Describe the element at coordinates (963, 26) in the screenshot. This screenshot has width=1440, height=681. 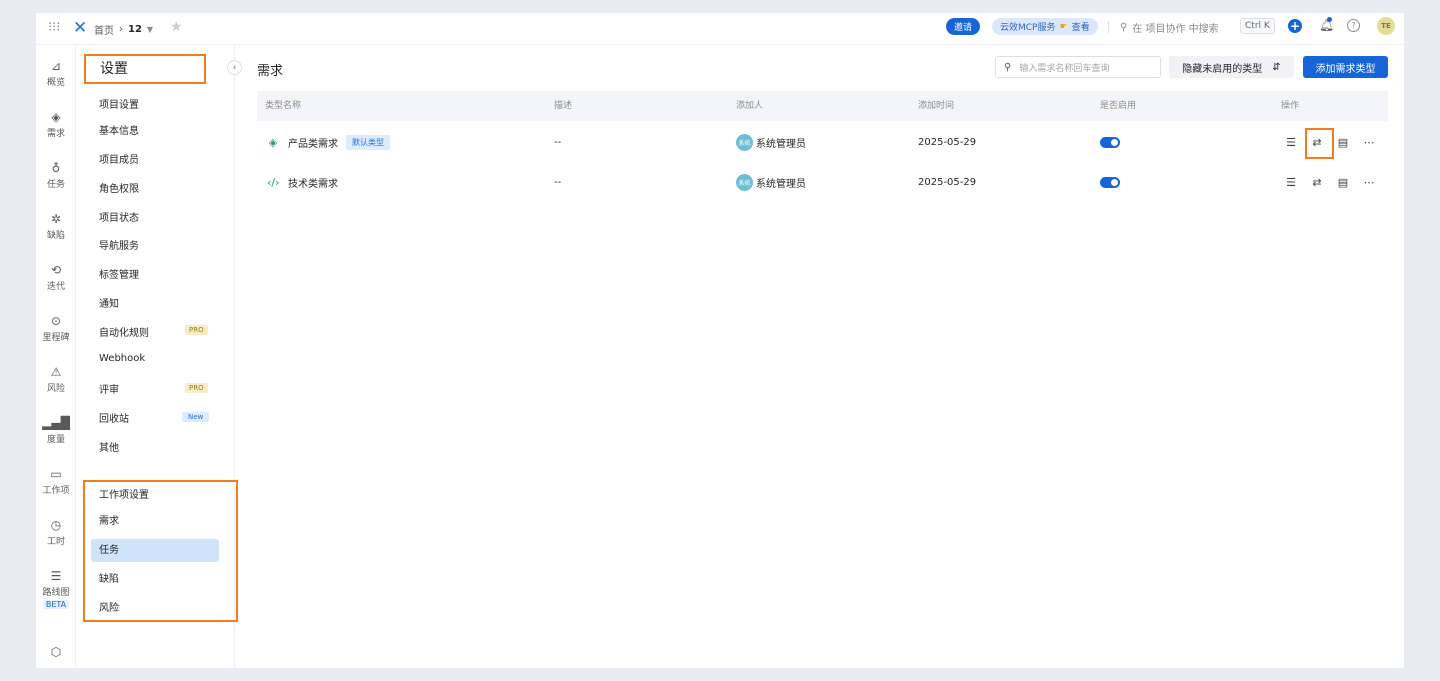
I see `invite-button: 邀请` at that location.